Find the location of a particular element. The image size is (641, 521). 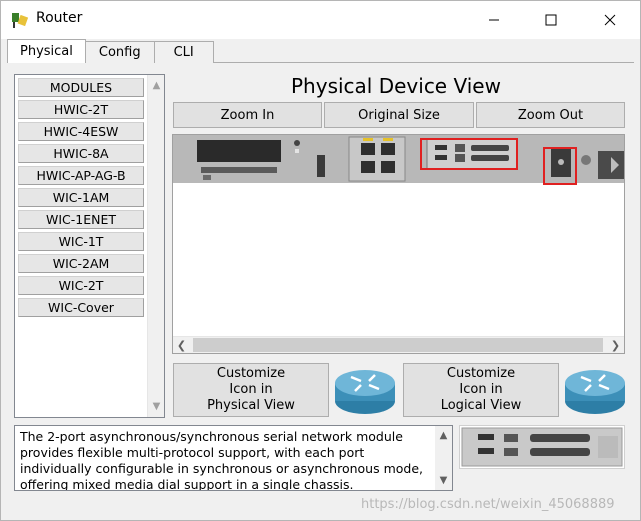

serial-module-image is located at coordinates (542, 447).